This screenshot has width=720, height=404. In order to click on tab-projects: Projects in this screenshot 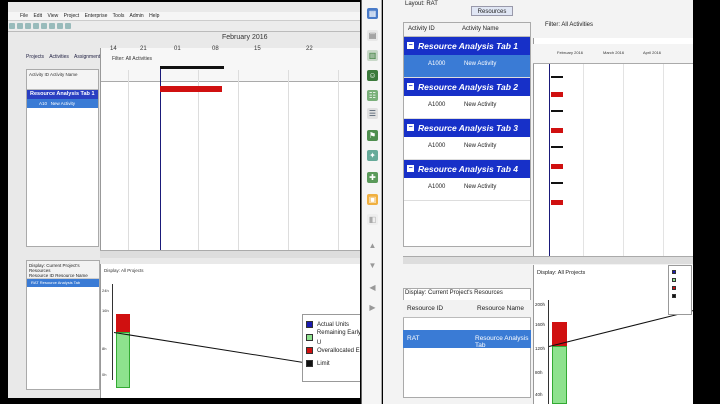, I will do `click(35, 57)`.